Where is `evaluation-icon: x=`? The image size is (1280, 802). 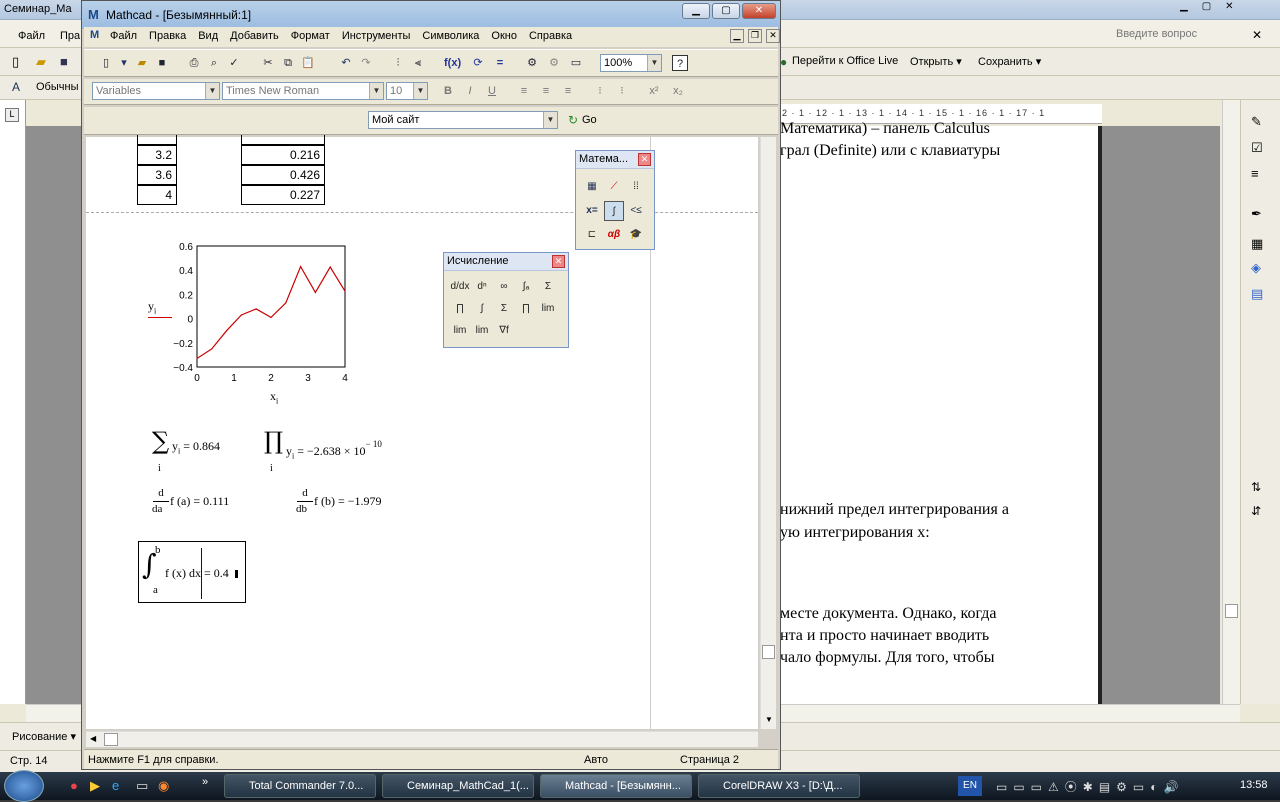
evaluation-icon: x= is located at coordinates (592, 211).